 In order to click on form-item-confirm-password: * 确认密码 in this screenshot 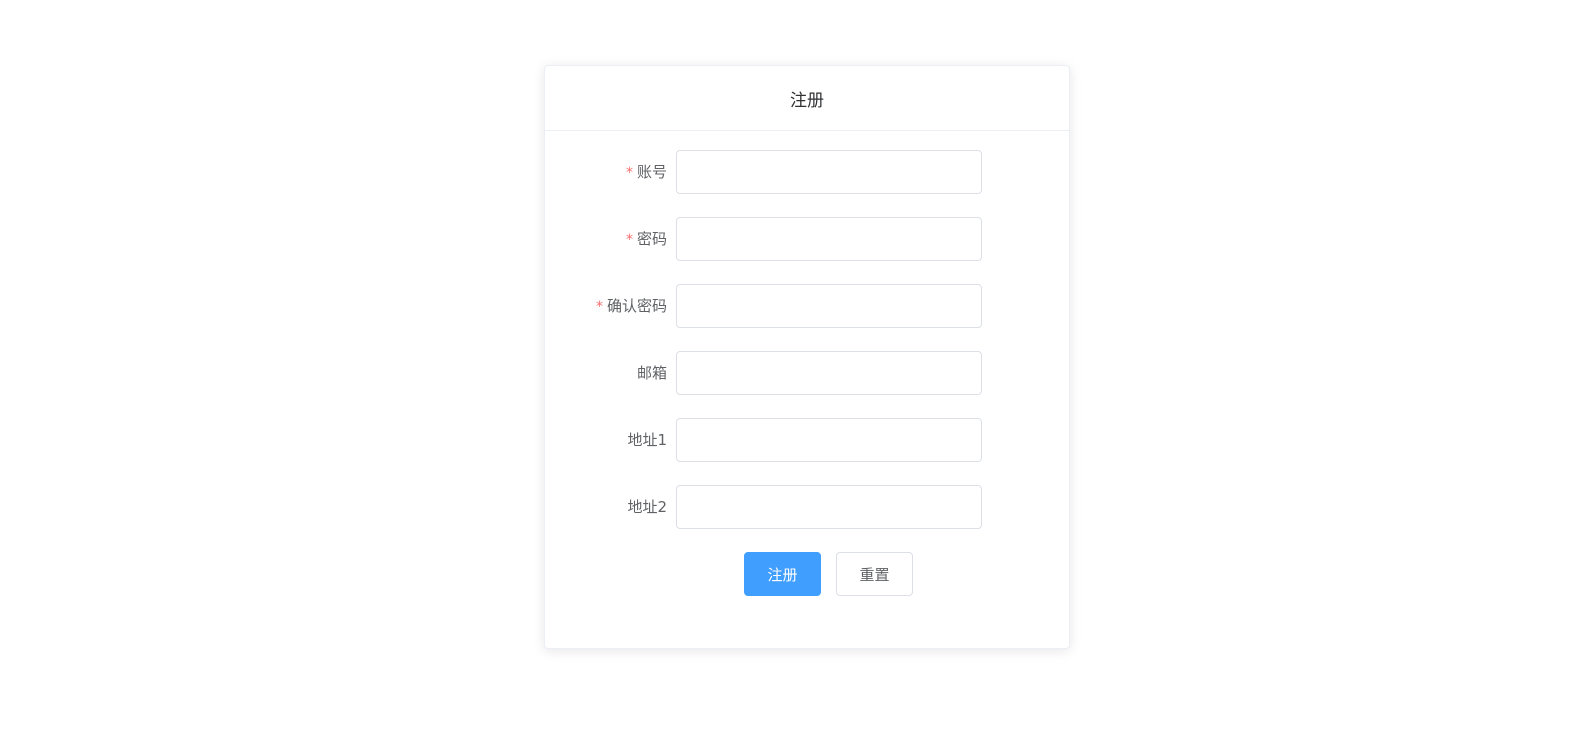, I will do `click(807, 306)`.